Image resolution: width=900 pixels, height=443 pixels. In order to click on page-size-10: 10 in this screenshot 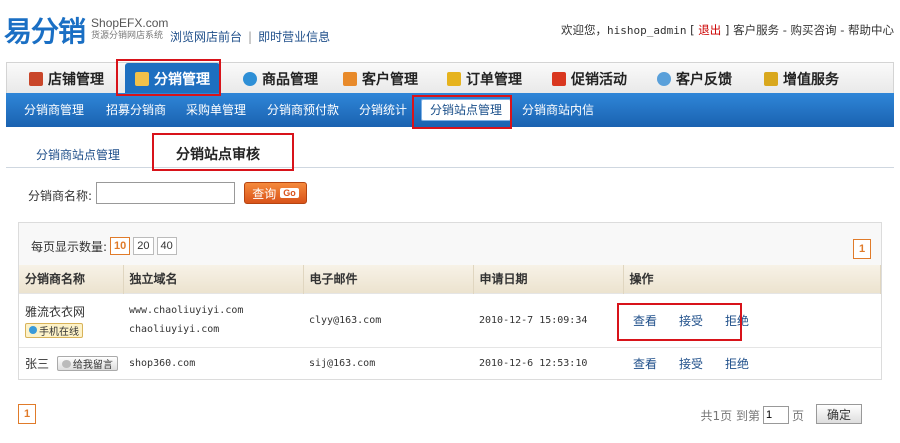, I will do `click(120, 246)`.